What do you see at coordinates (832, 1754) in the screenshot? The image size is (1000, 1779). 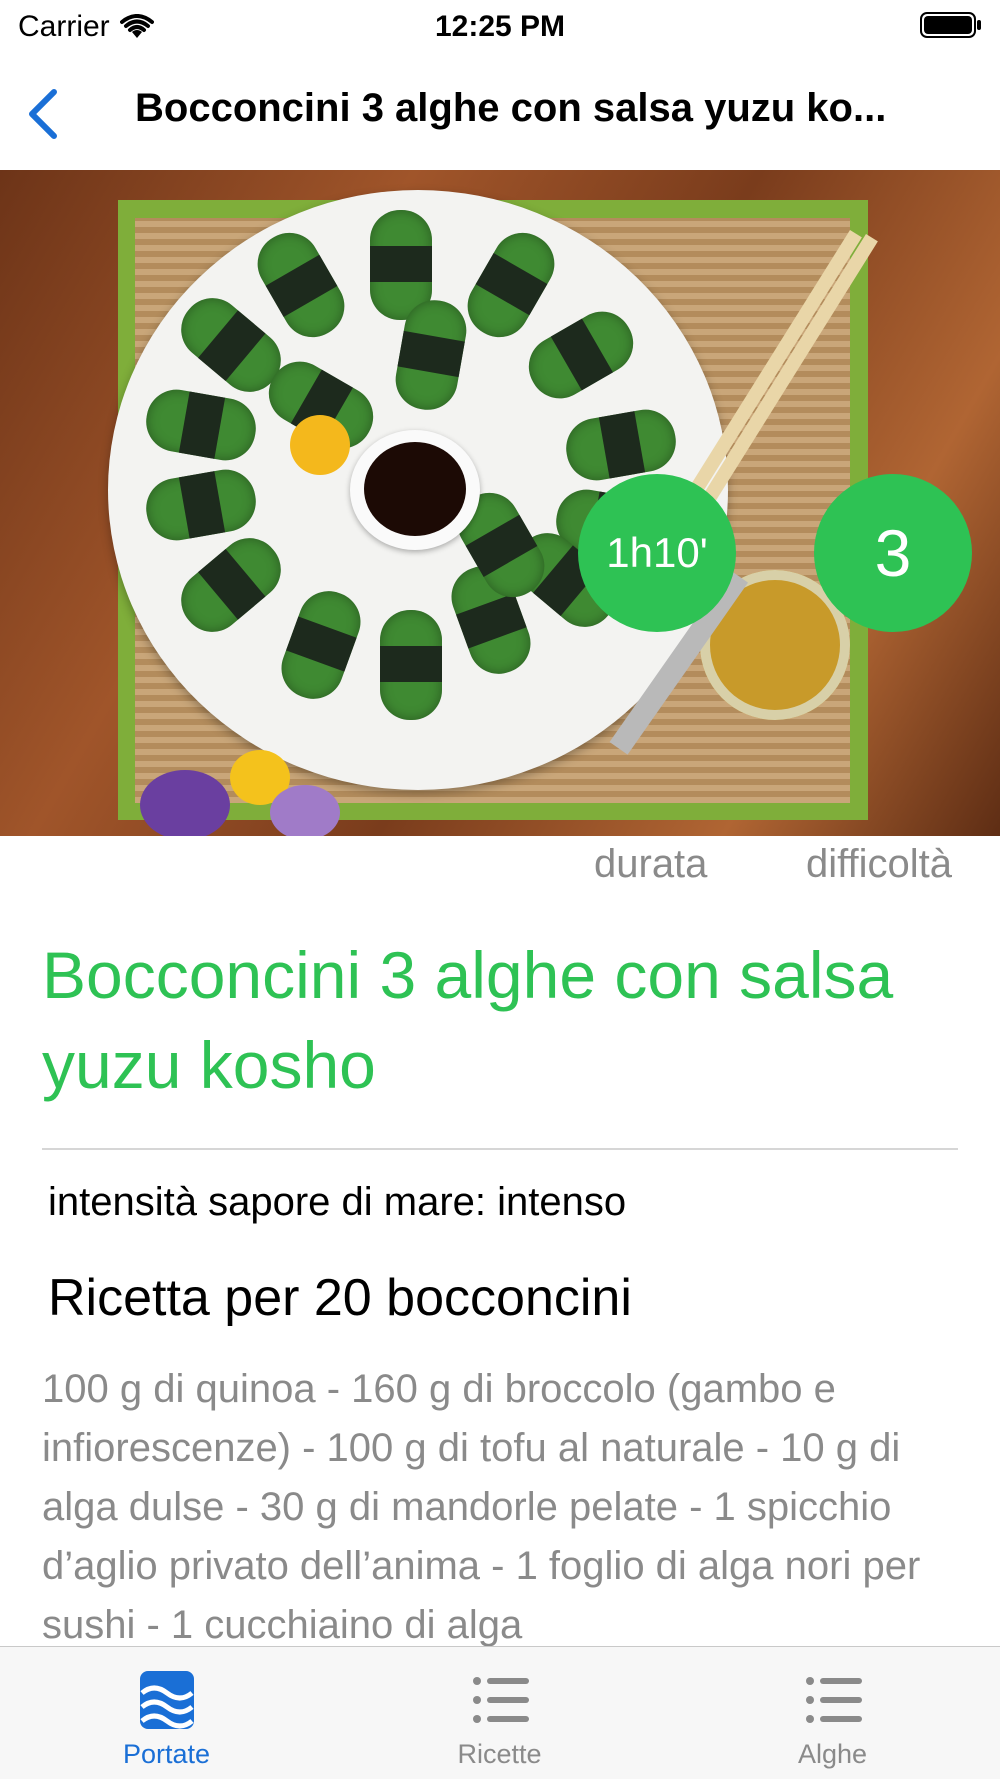 I see `tab-label: Alghe` at bounding box center [832, 1754].